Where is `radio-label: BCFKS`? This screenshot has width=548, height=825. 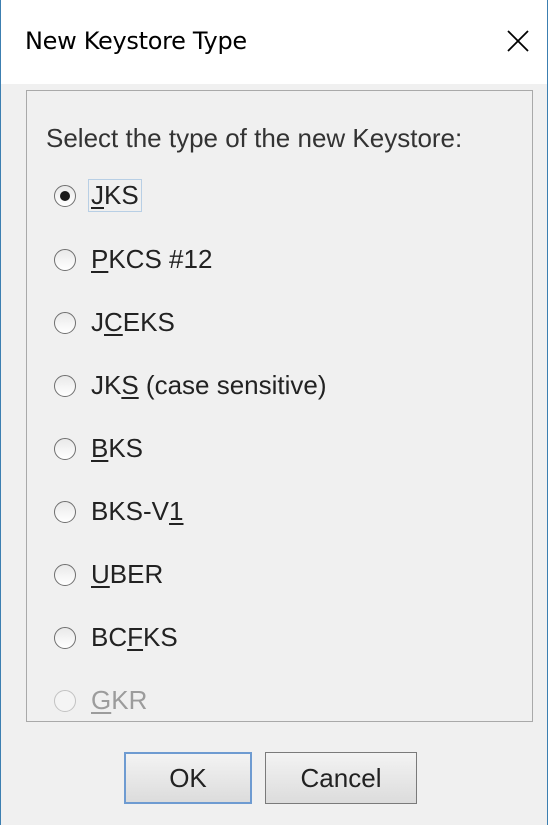
radio-label: BCFKS is located at coordinates (134, 637).